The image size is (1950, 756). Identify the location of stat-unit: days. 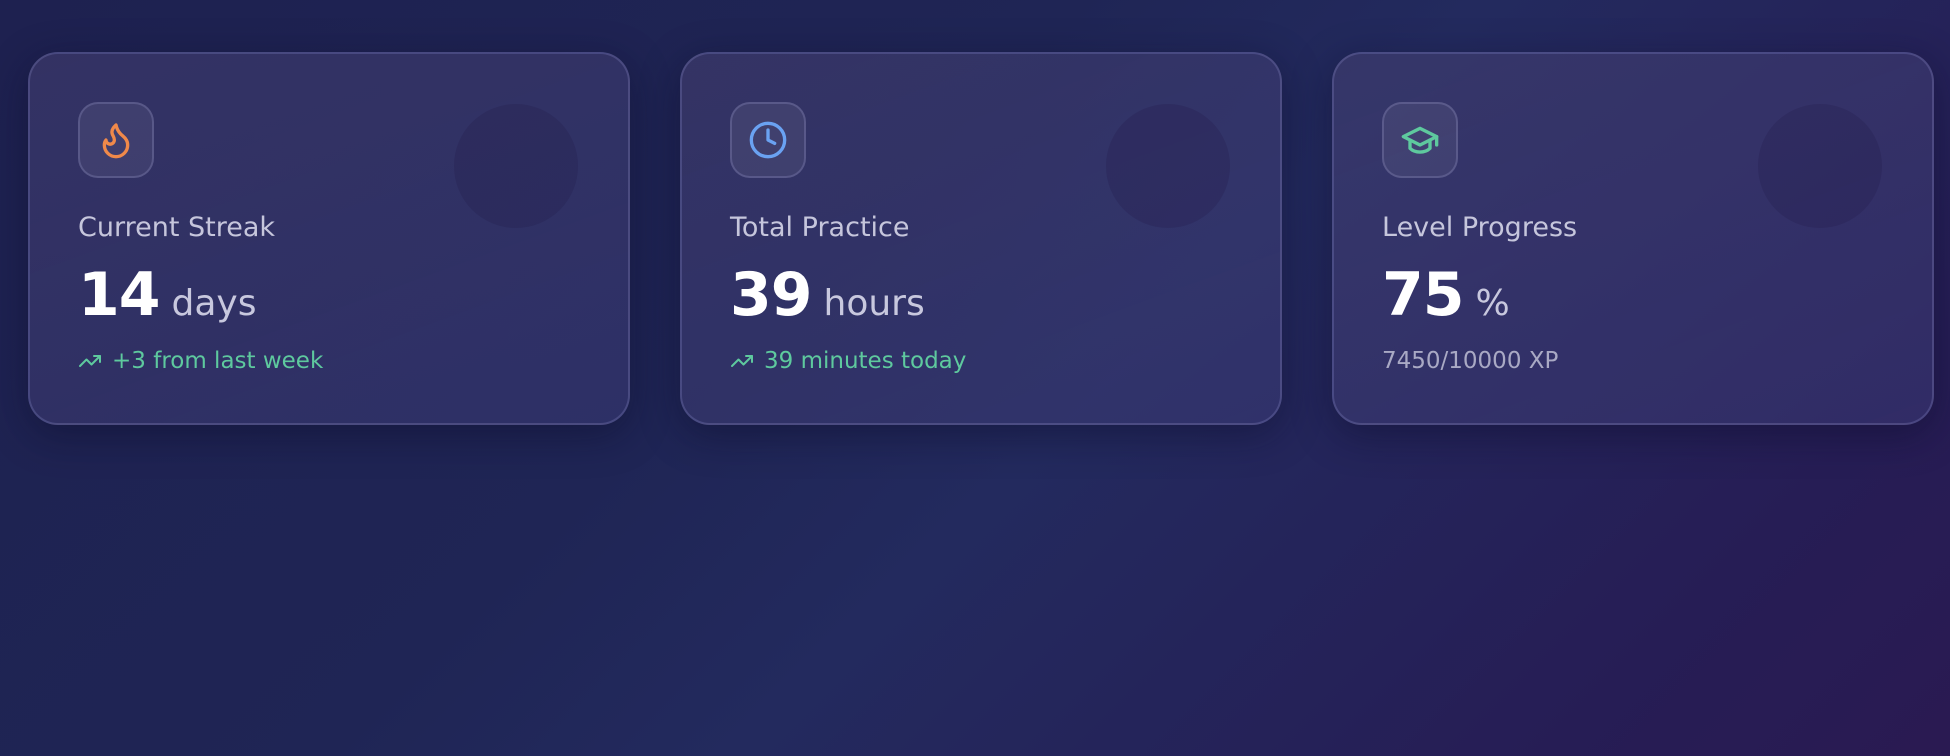
(214, 303).